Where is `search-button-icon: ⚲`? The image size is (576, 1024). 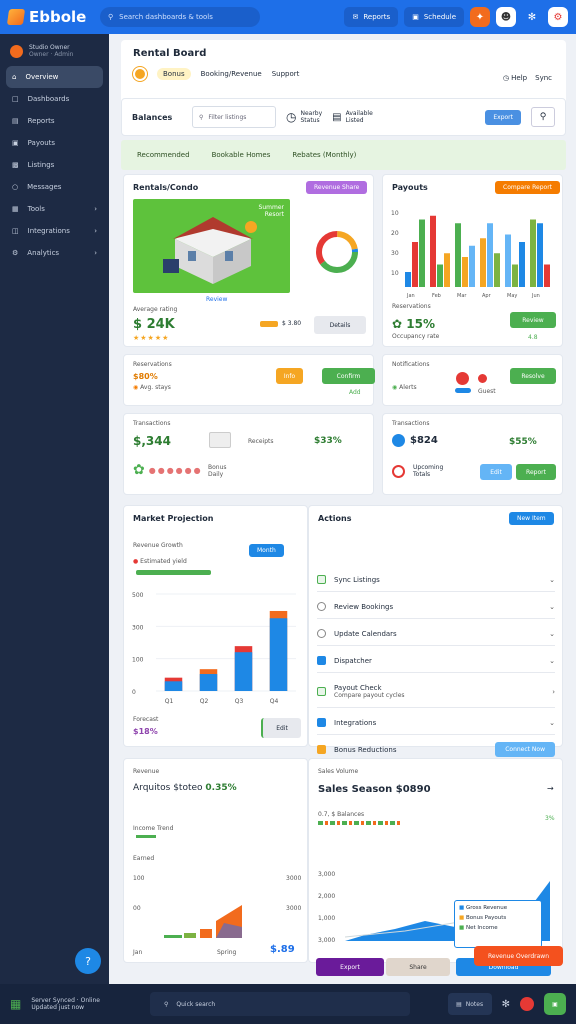 search-button-icon: ⚲ is located at coordinates (543, 117).